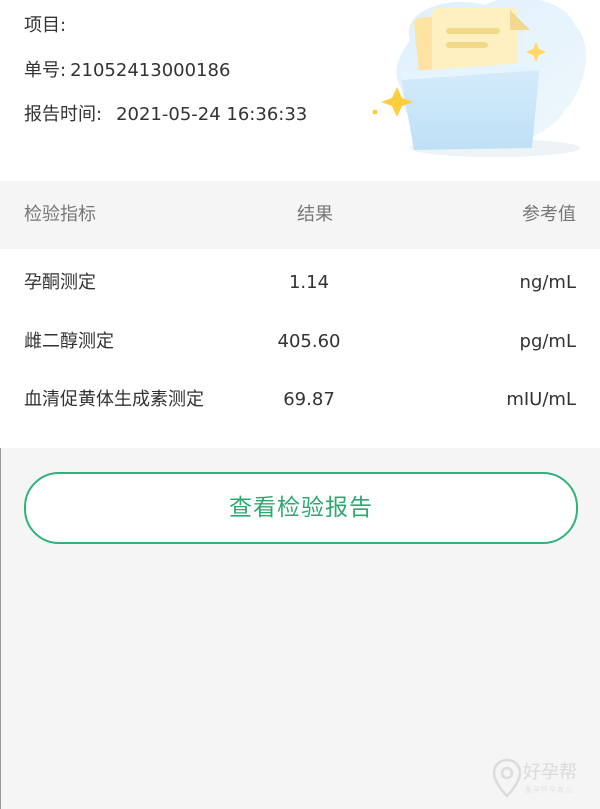  What do you see at coordinates (549, 790) in the screenshot?
I see `watermark-subtext: 备孕怀孕育儿` at bounding box center [549, 790].